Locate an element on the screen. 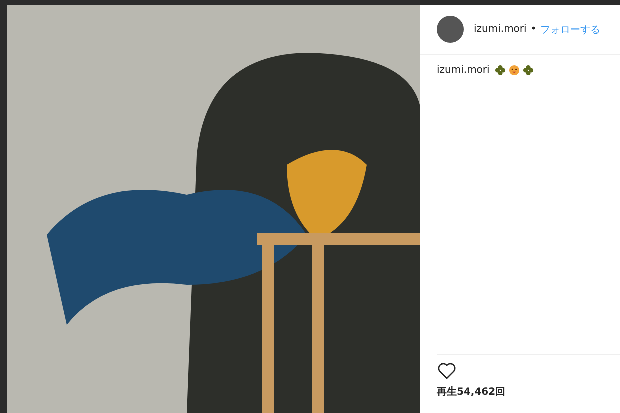  view-count: 再生54,462回 is located at coordinates (472, 392).